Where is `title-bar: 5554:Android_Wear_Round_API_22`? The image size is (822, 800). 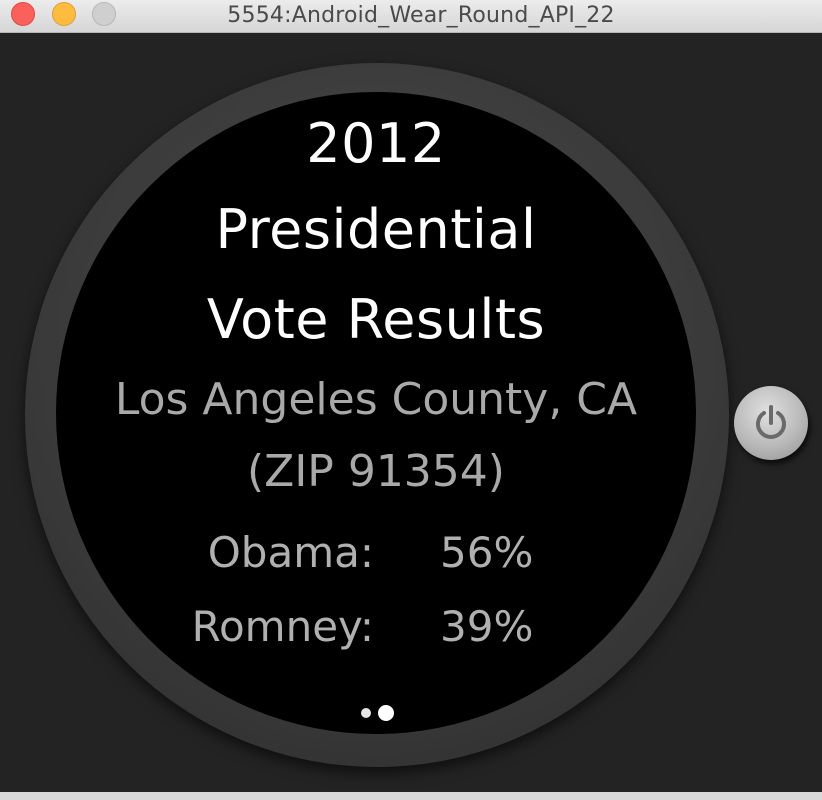
title-bar: 5554:Android_Wear_Round_API_22 is located at coordinates (411, 16).